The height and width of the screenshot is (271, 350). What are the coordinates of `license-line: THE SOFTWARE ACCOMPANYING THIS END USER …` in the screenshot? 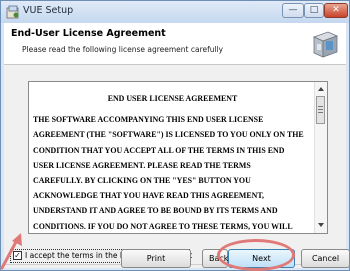 It's located at (148, 120).